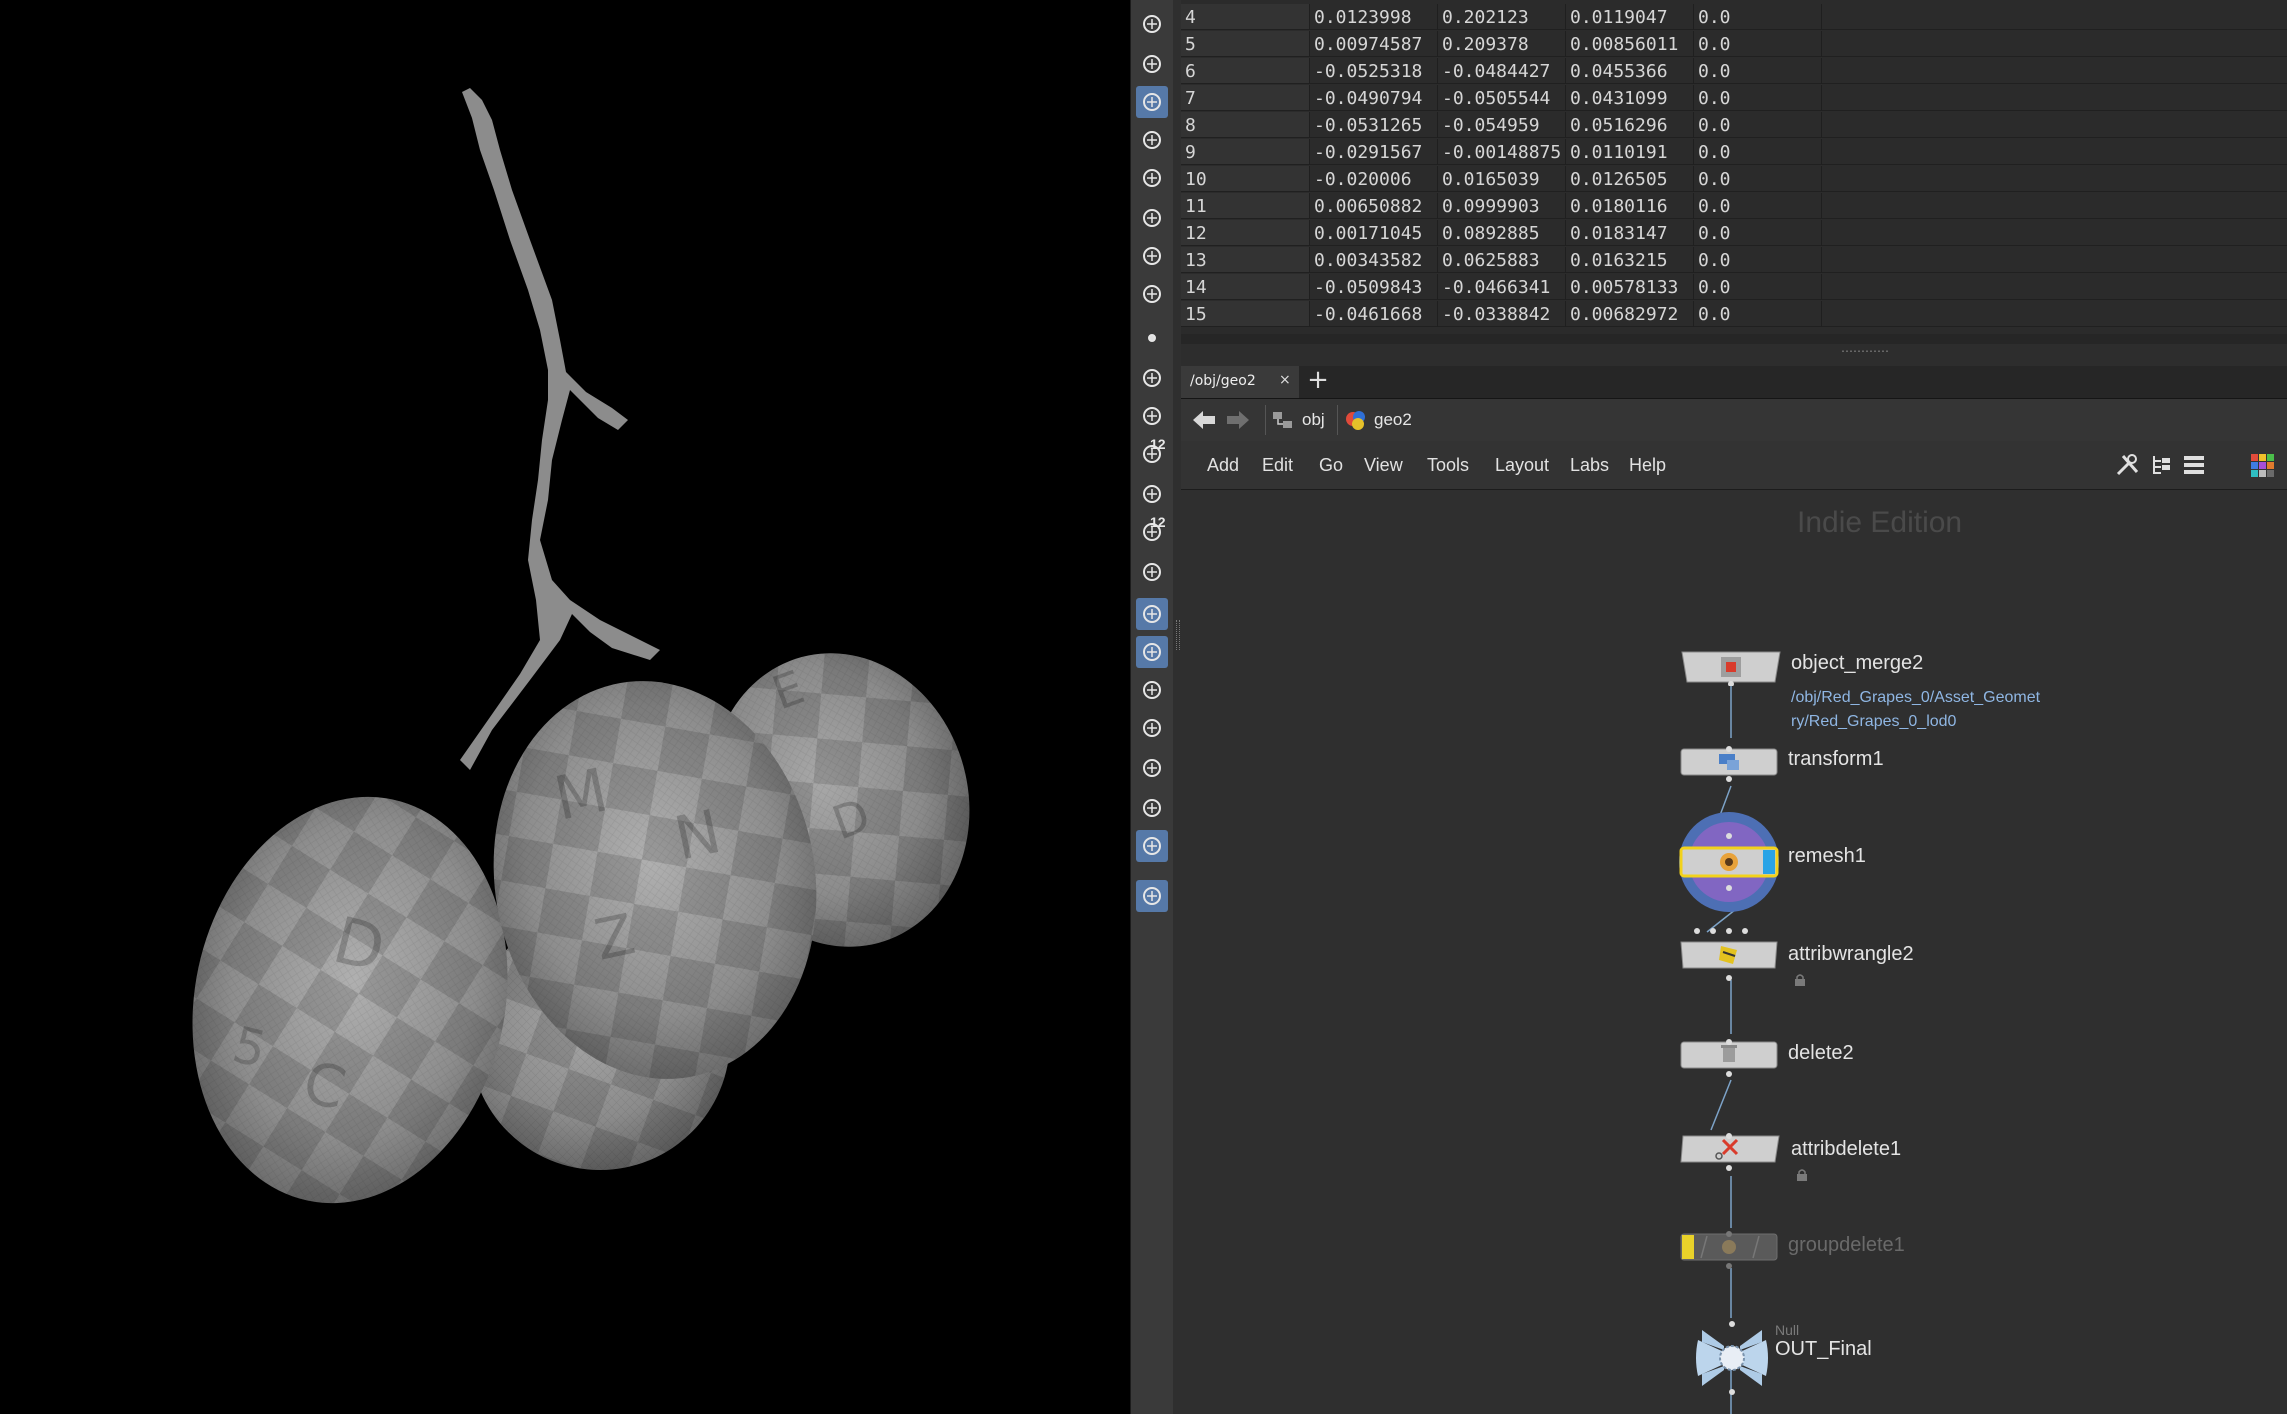  Describe the element at coordinates (1152, 808) in the screenshot. I see `shading-icon` at that location.